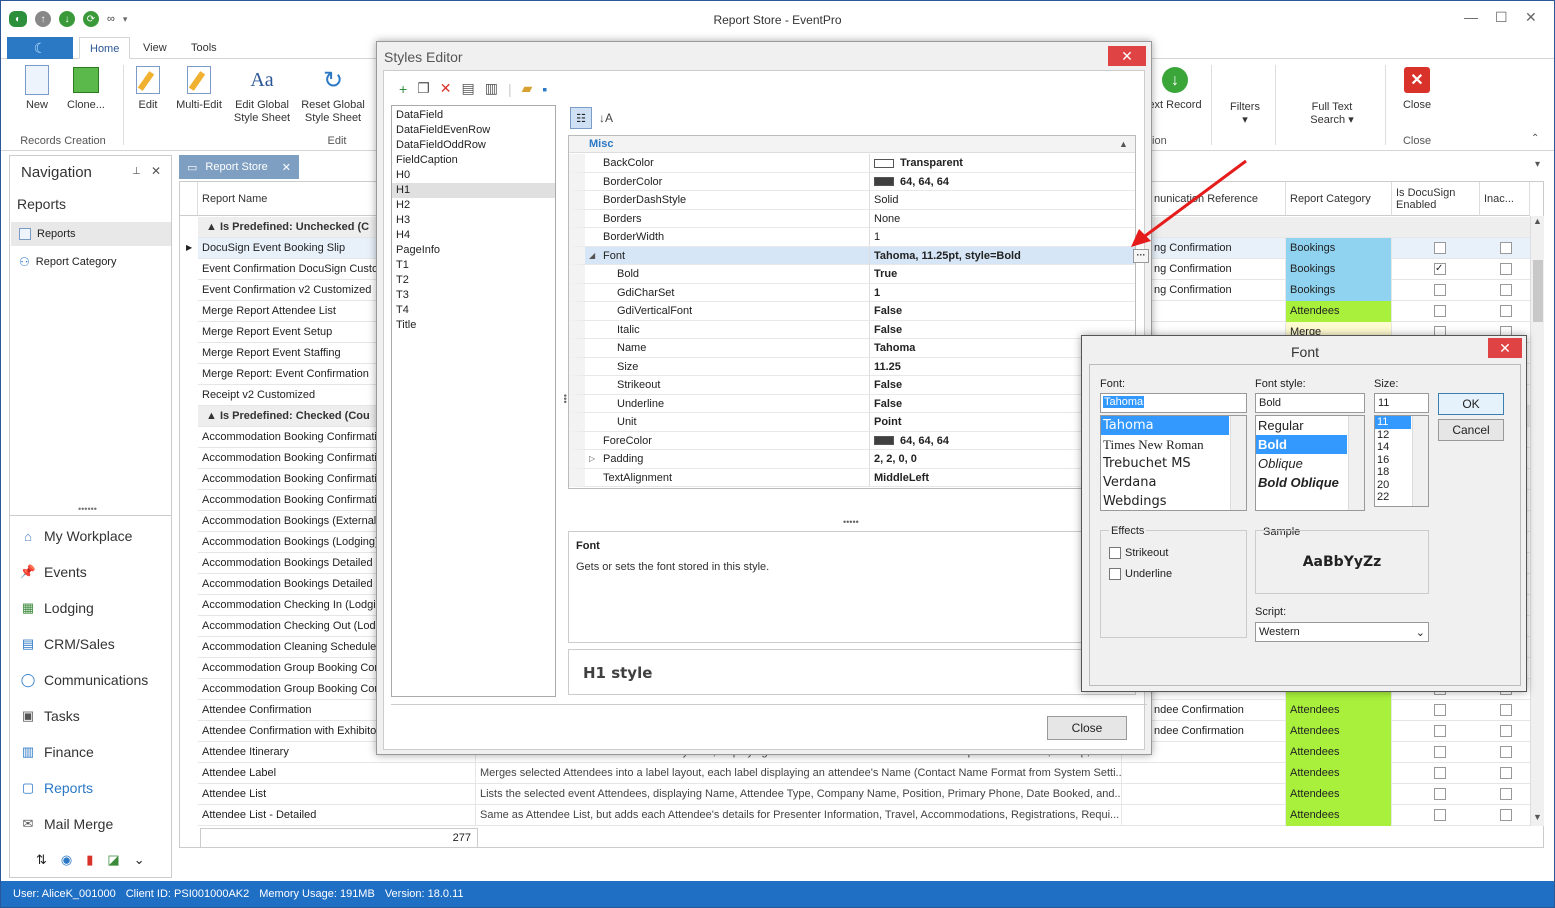 Image resolution: width=1555 pixels, height=908 pixels. Describe the element at coordinates (473, 130) in the screenshot. I see `style-list-item: DataFieldEvenRow` at that location.